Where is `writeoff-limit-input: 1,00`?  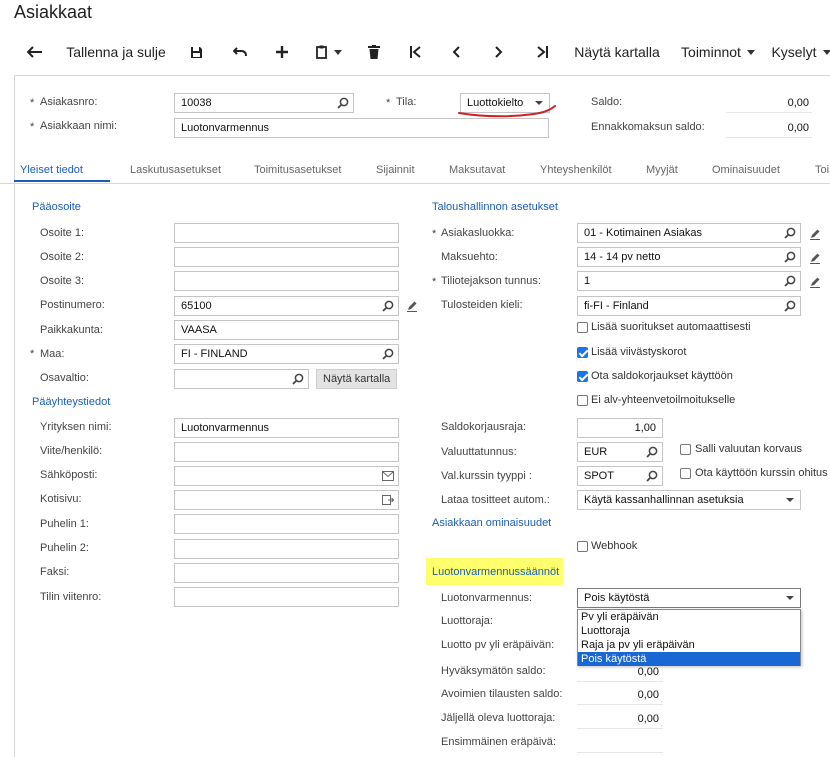
writeoff-limit-input: 1,00 is located at coordinates (620, 428).